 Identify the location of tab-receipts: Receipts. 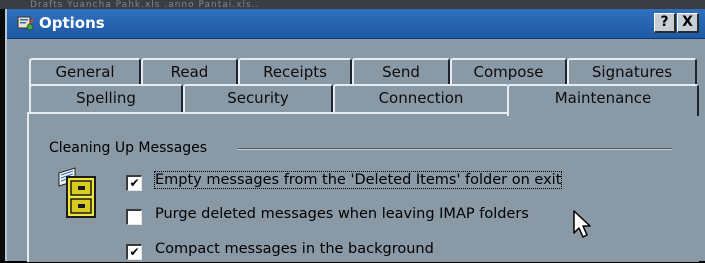
(295, 72).